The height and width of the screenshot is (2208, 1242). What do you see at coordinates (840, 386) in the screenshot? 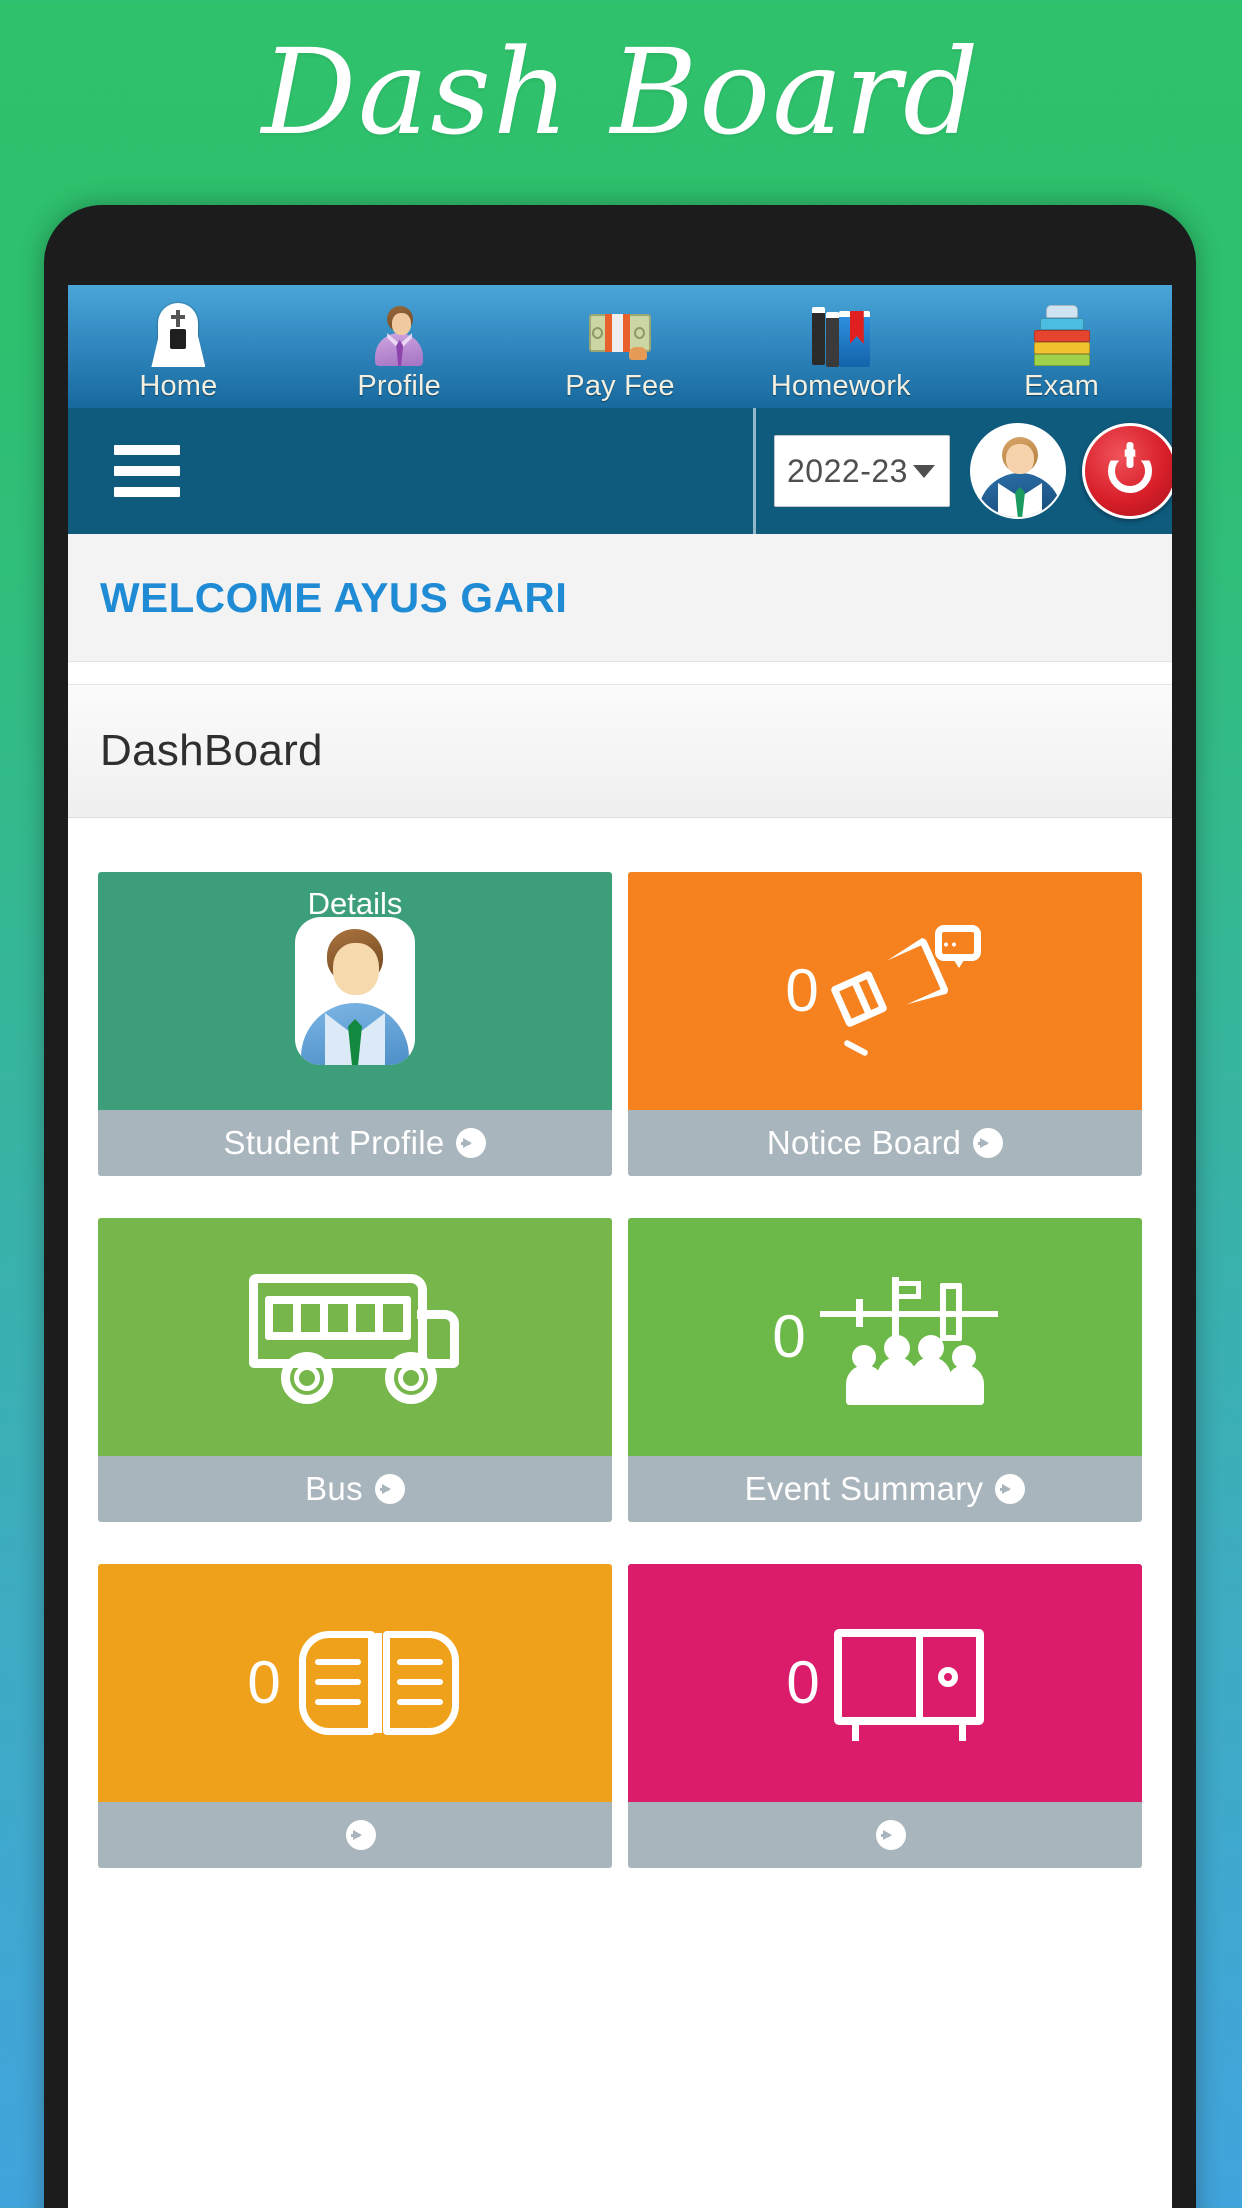
I see `nav-label-homework: Homework` at bounding box center [840, 386].